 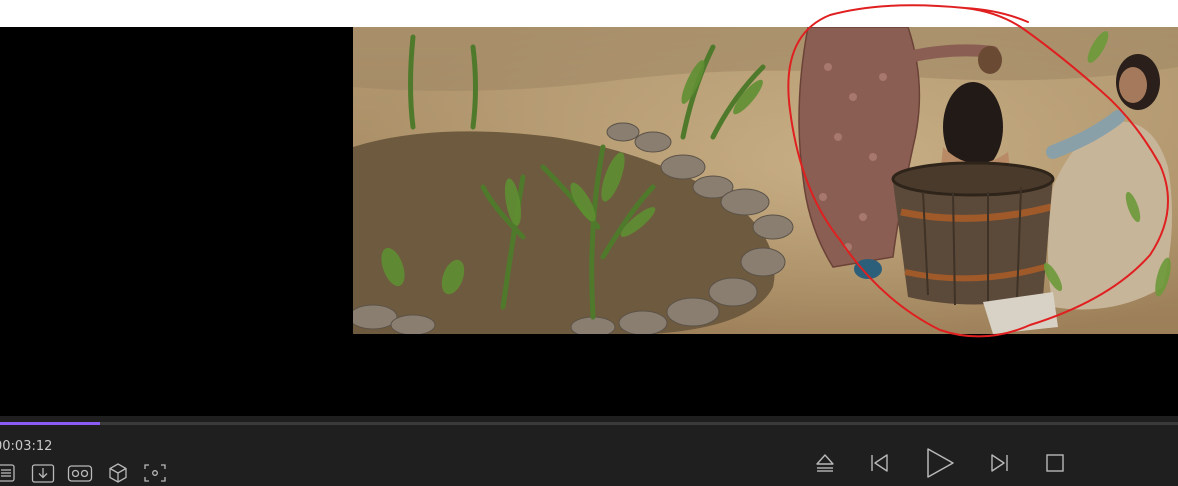 I want to click on download-icon, so click(x=43, y=473).